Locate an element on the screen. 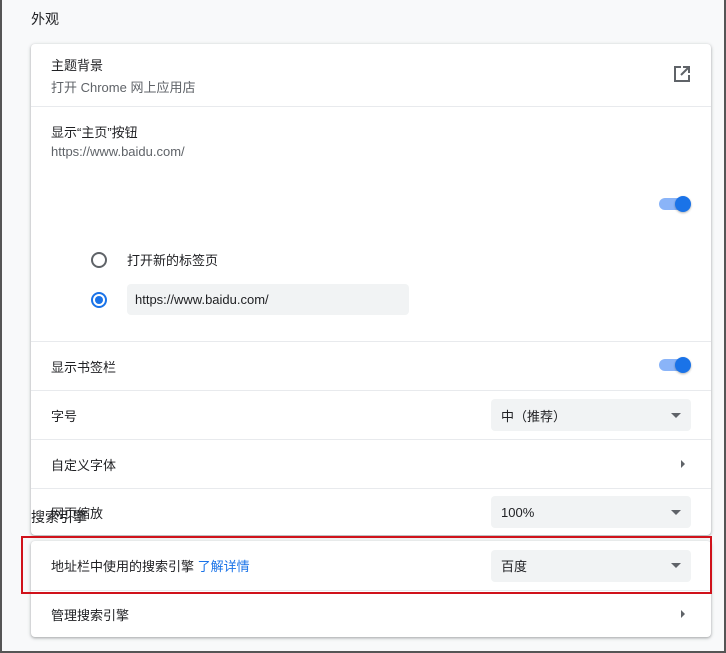  radio-selected-icon is located at coordinates (99, 299).